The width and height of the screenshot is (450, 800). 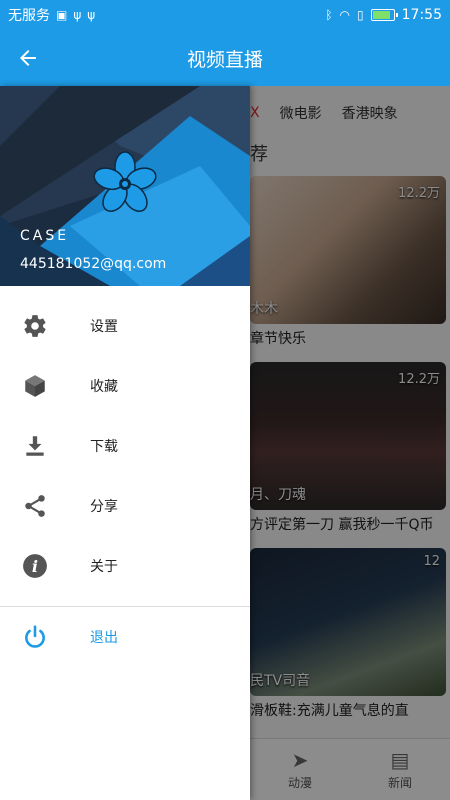 What do you see at coordinates (35, 326) in the screenshot?
I see `gear-icon` at bounding box center [35, 326].